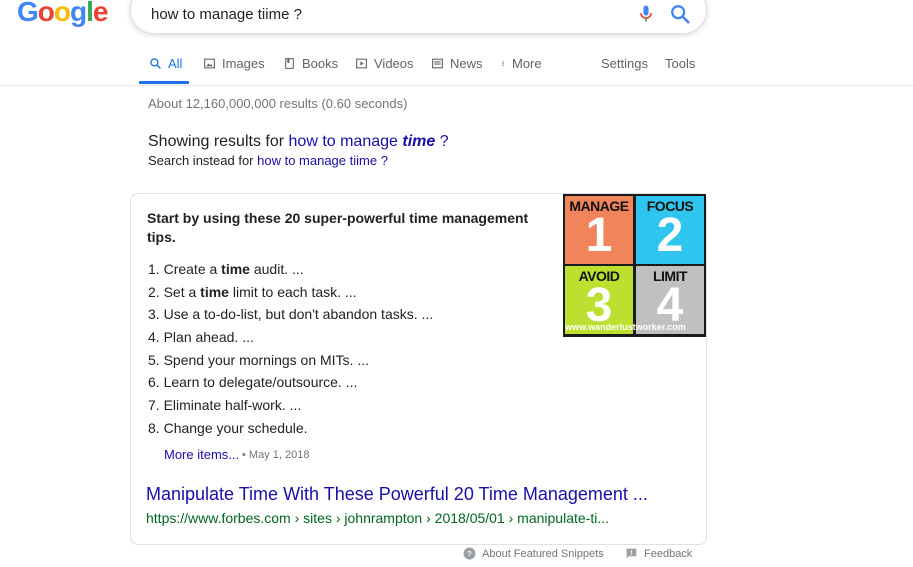 The width and height of the screenshot is (913, 567). What do you see at coordinates (203, 160) in the screenshot?
I see `instead-prefix: Search instead for` at bounding box center [203, 160].